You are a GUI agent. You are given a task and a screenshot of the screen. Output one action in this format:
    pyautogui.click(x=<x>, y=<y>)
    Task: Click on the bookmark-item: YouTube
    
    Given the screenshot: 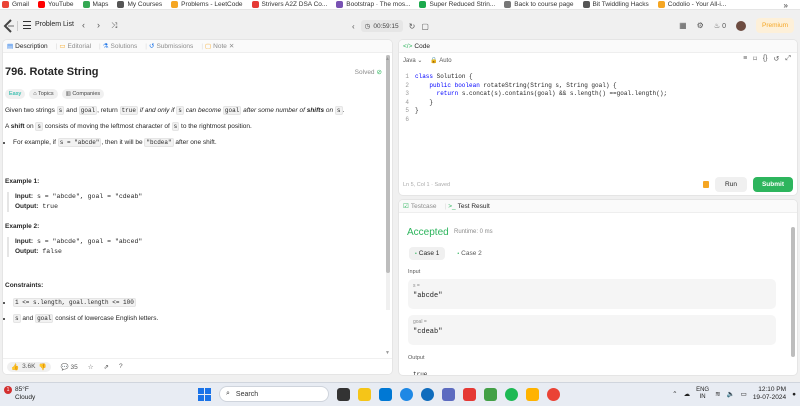 What is the action you would take?
    pyautogui.click(x=55, y=4)
    